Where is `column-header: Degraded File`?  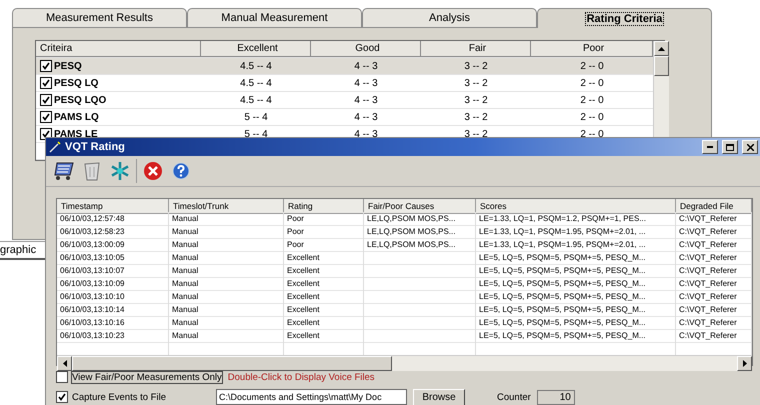 column-header: Degraded File is located at coordinates (714, 206).